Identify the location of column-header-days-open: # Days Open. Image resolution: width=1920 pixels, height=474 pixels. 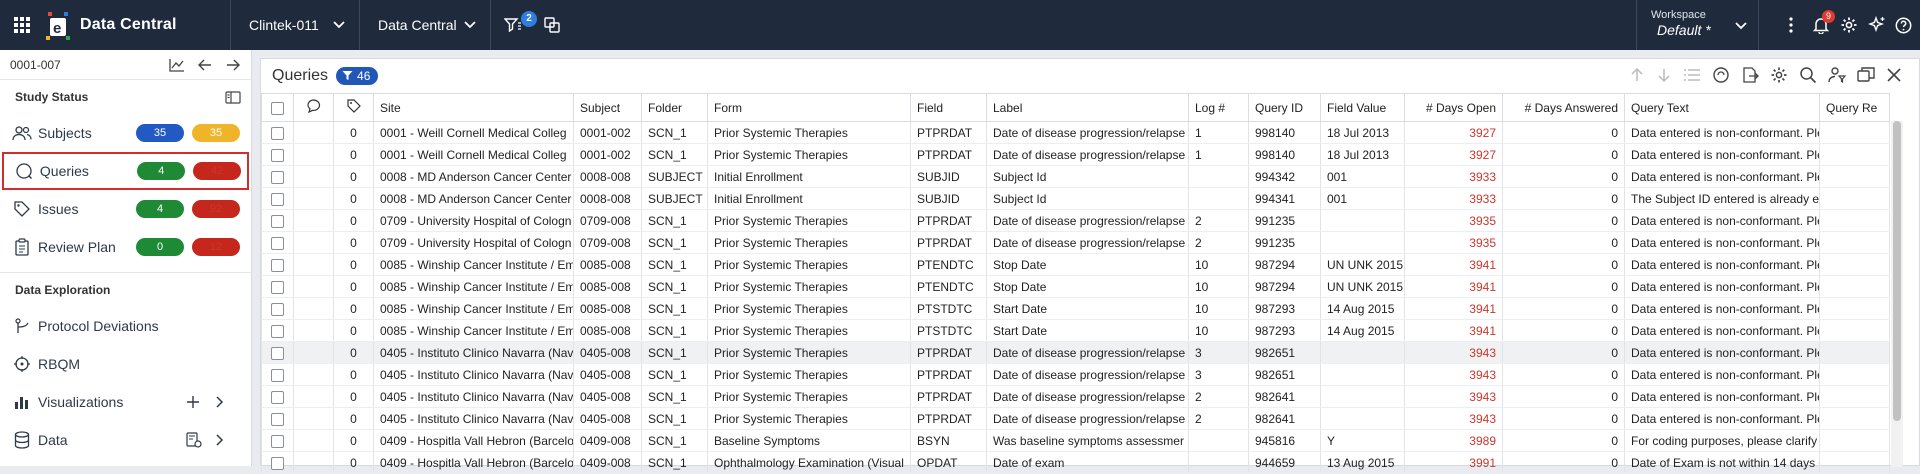
(1453, 107).